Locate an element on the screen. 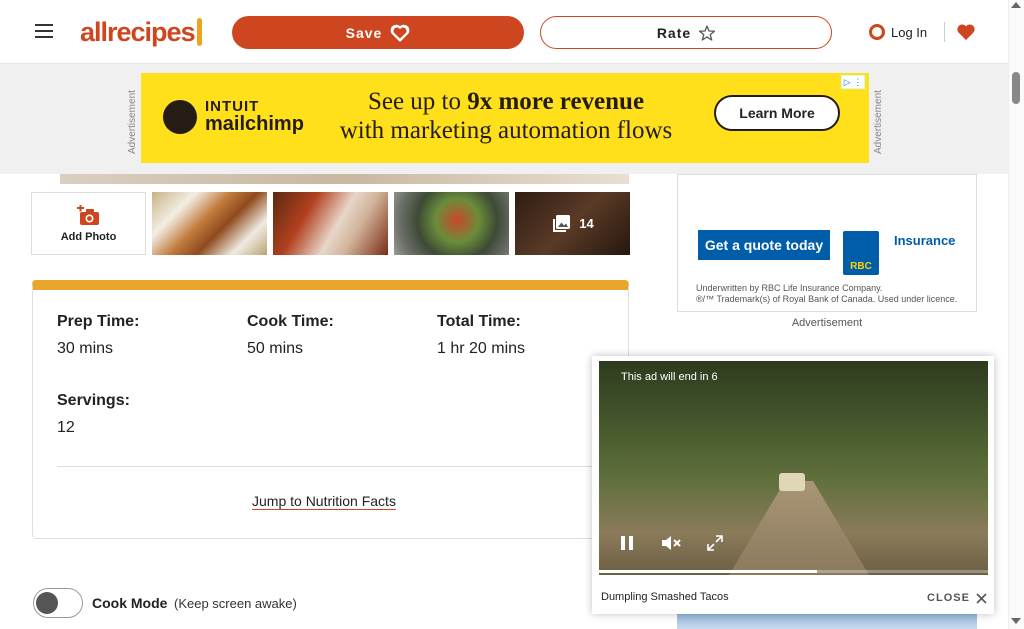  scroll-down-arrow-icon is located at coordinates (1016, 621).